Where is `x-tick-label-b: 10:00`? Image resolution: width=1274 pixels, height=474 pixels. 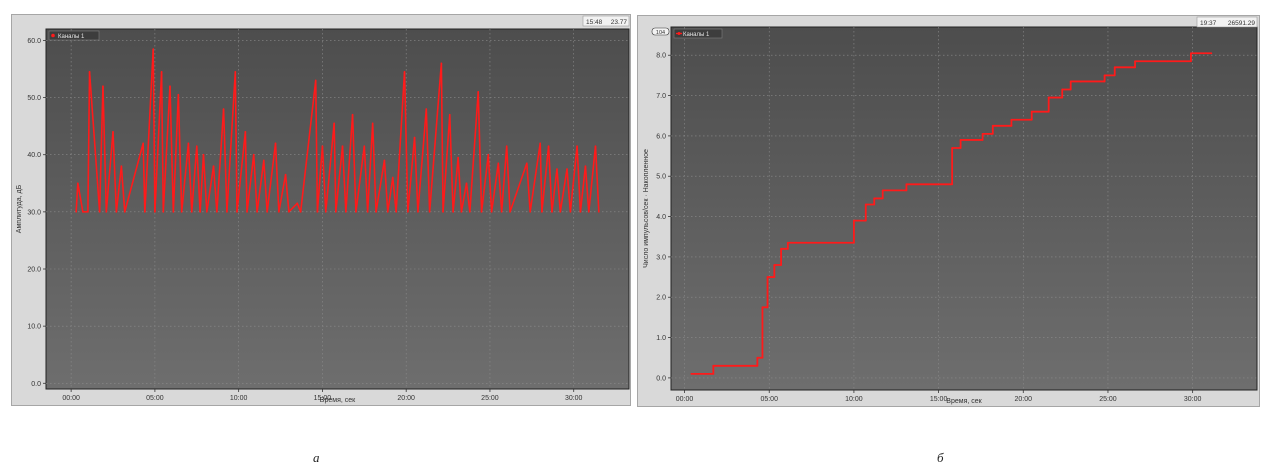 x-tick-label-b: 10:00 is located at coordinates (854, 399).